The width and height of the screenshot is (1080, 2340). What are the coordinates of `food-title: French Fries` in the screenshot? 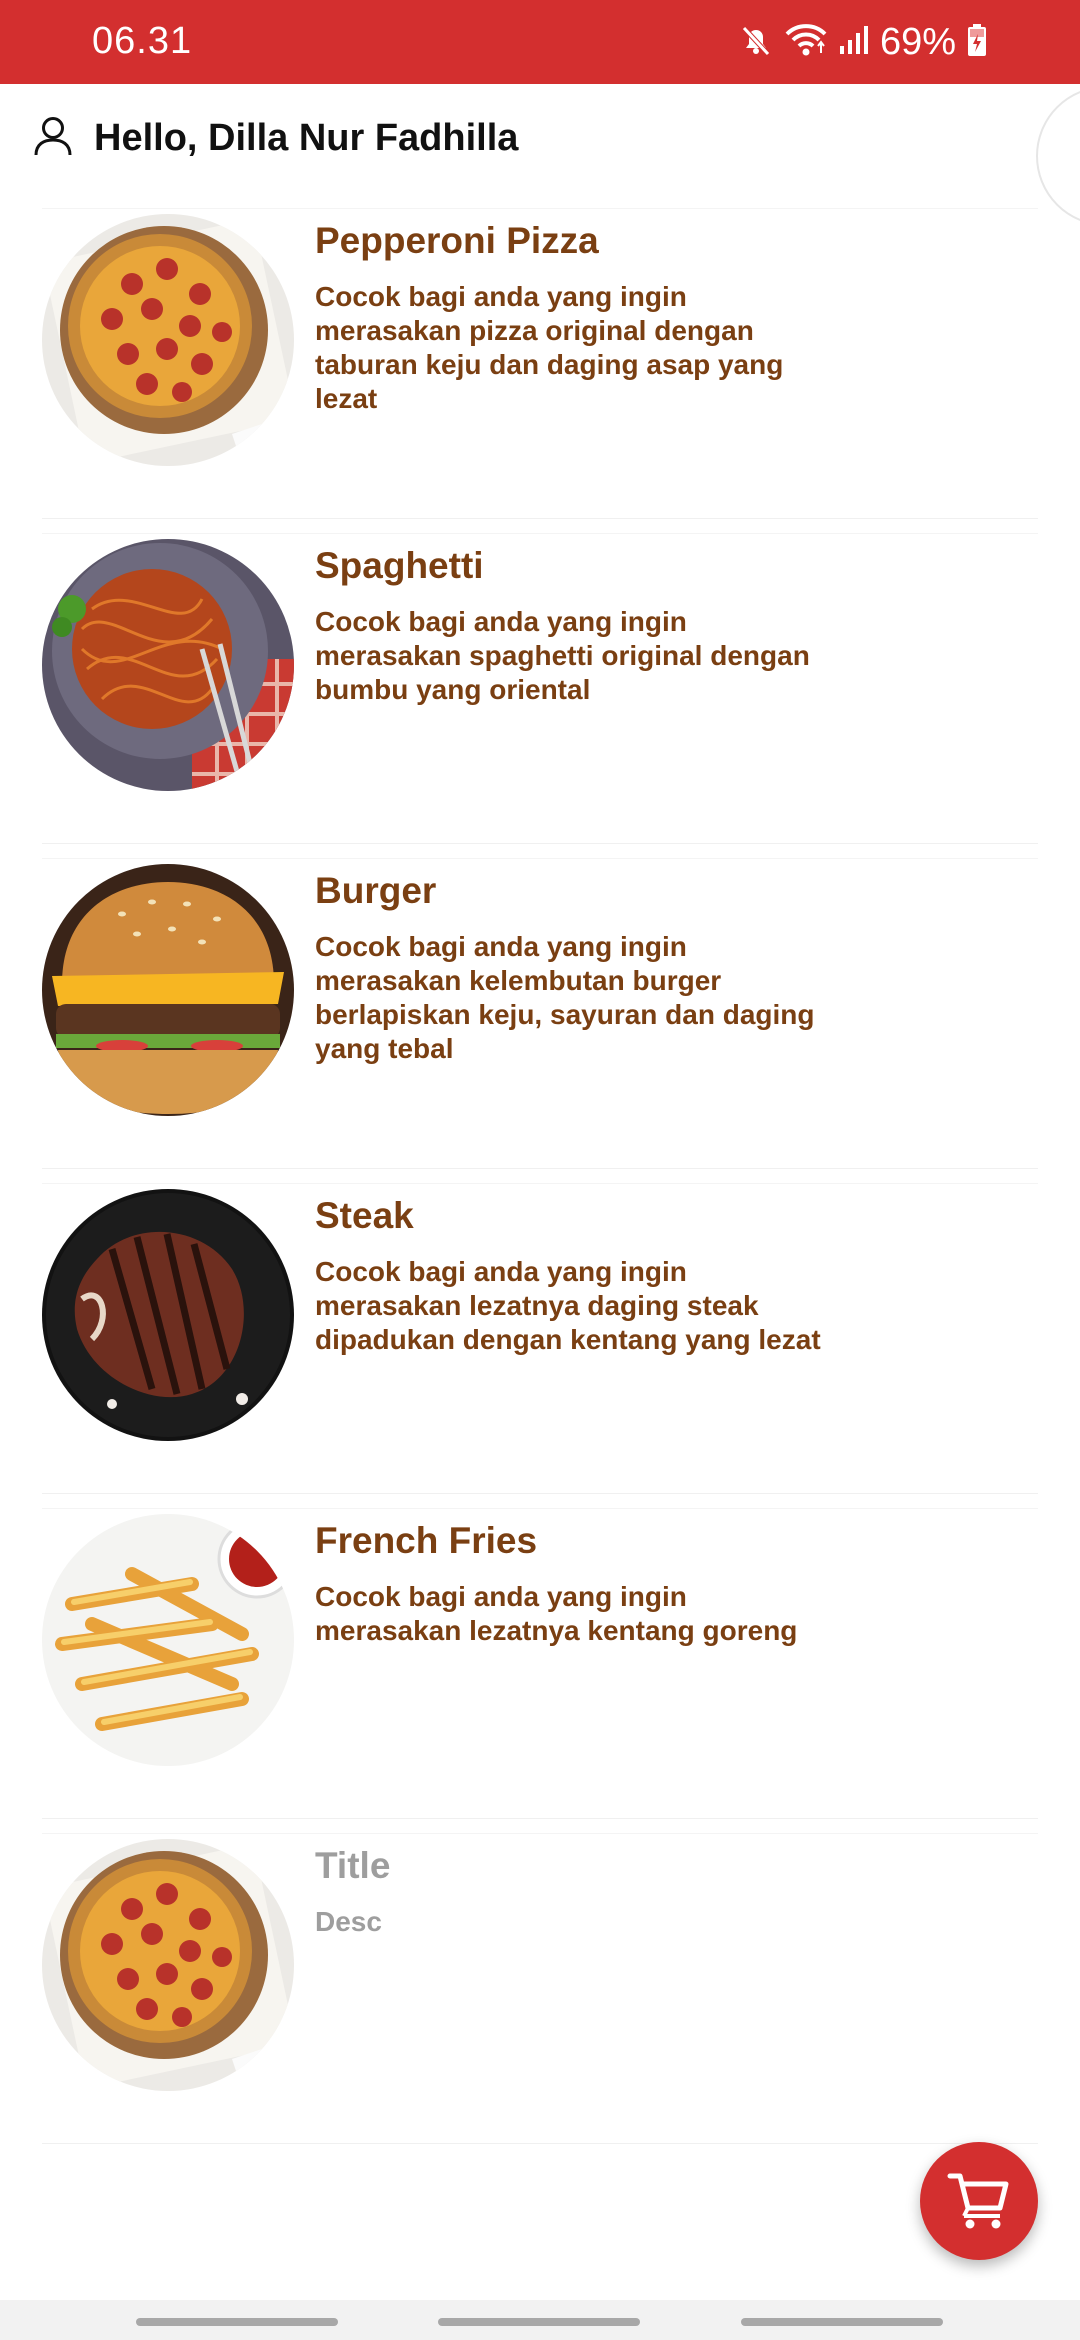 It's located at (426, 1540).